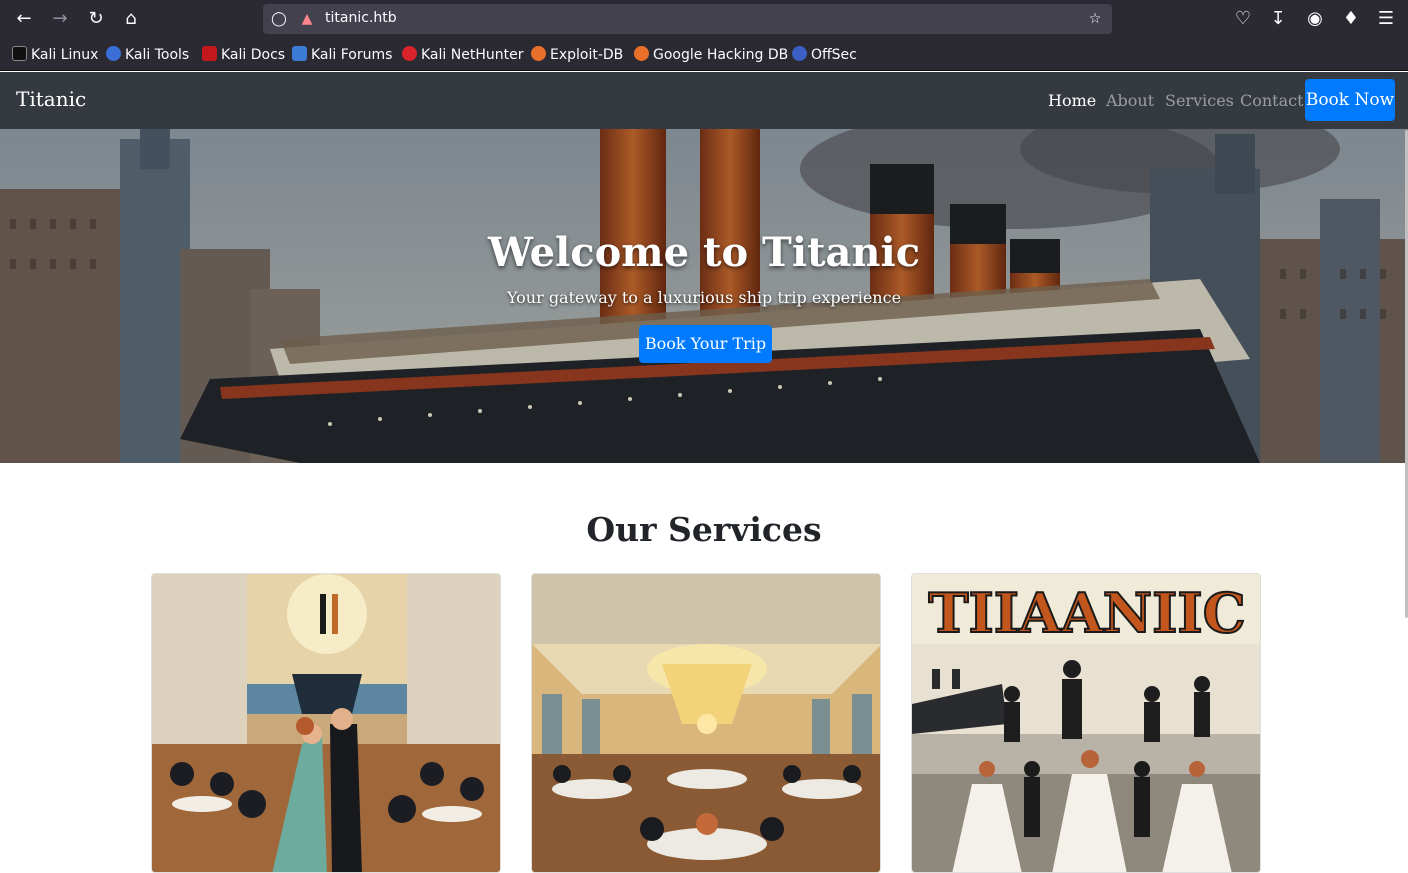  What do you see at coordinates (1351, 19) in the screenshot?
I see `extensions-icon: ♦` at bounding box center [1351, 19].